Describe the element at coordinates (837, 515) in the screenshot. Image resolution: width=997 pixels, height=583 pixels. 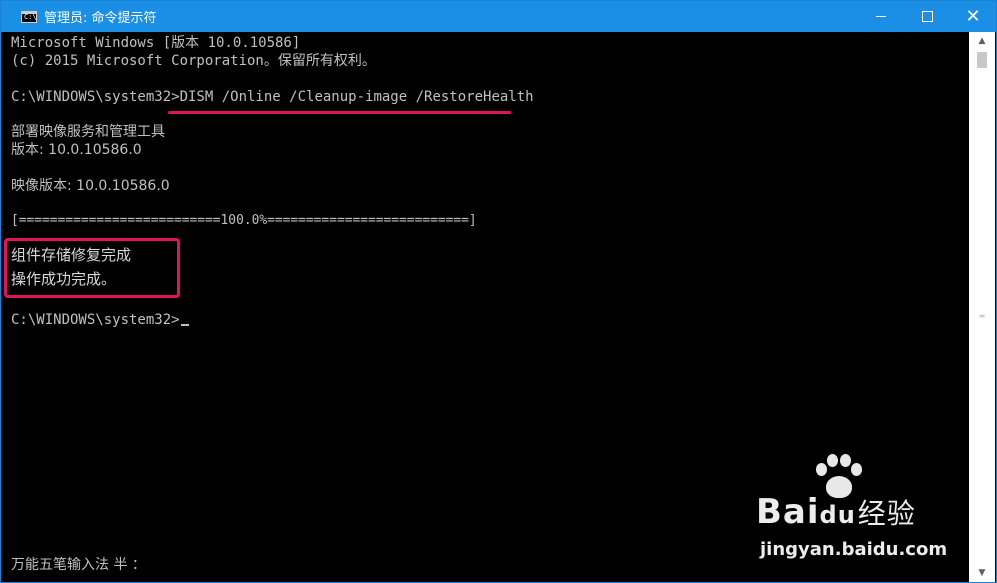
I see `watermark-brand-du: du` at that location.